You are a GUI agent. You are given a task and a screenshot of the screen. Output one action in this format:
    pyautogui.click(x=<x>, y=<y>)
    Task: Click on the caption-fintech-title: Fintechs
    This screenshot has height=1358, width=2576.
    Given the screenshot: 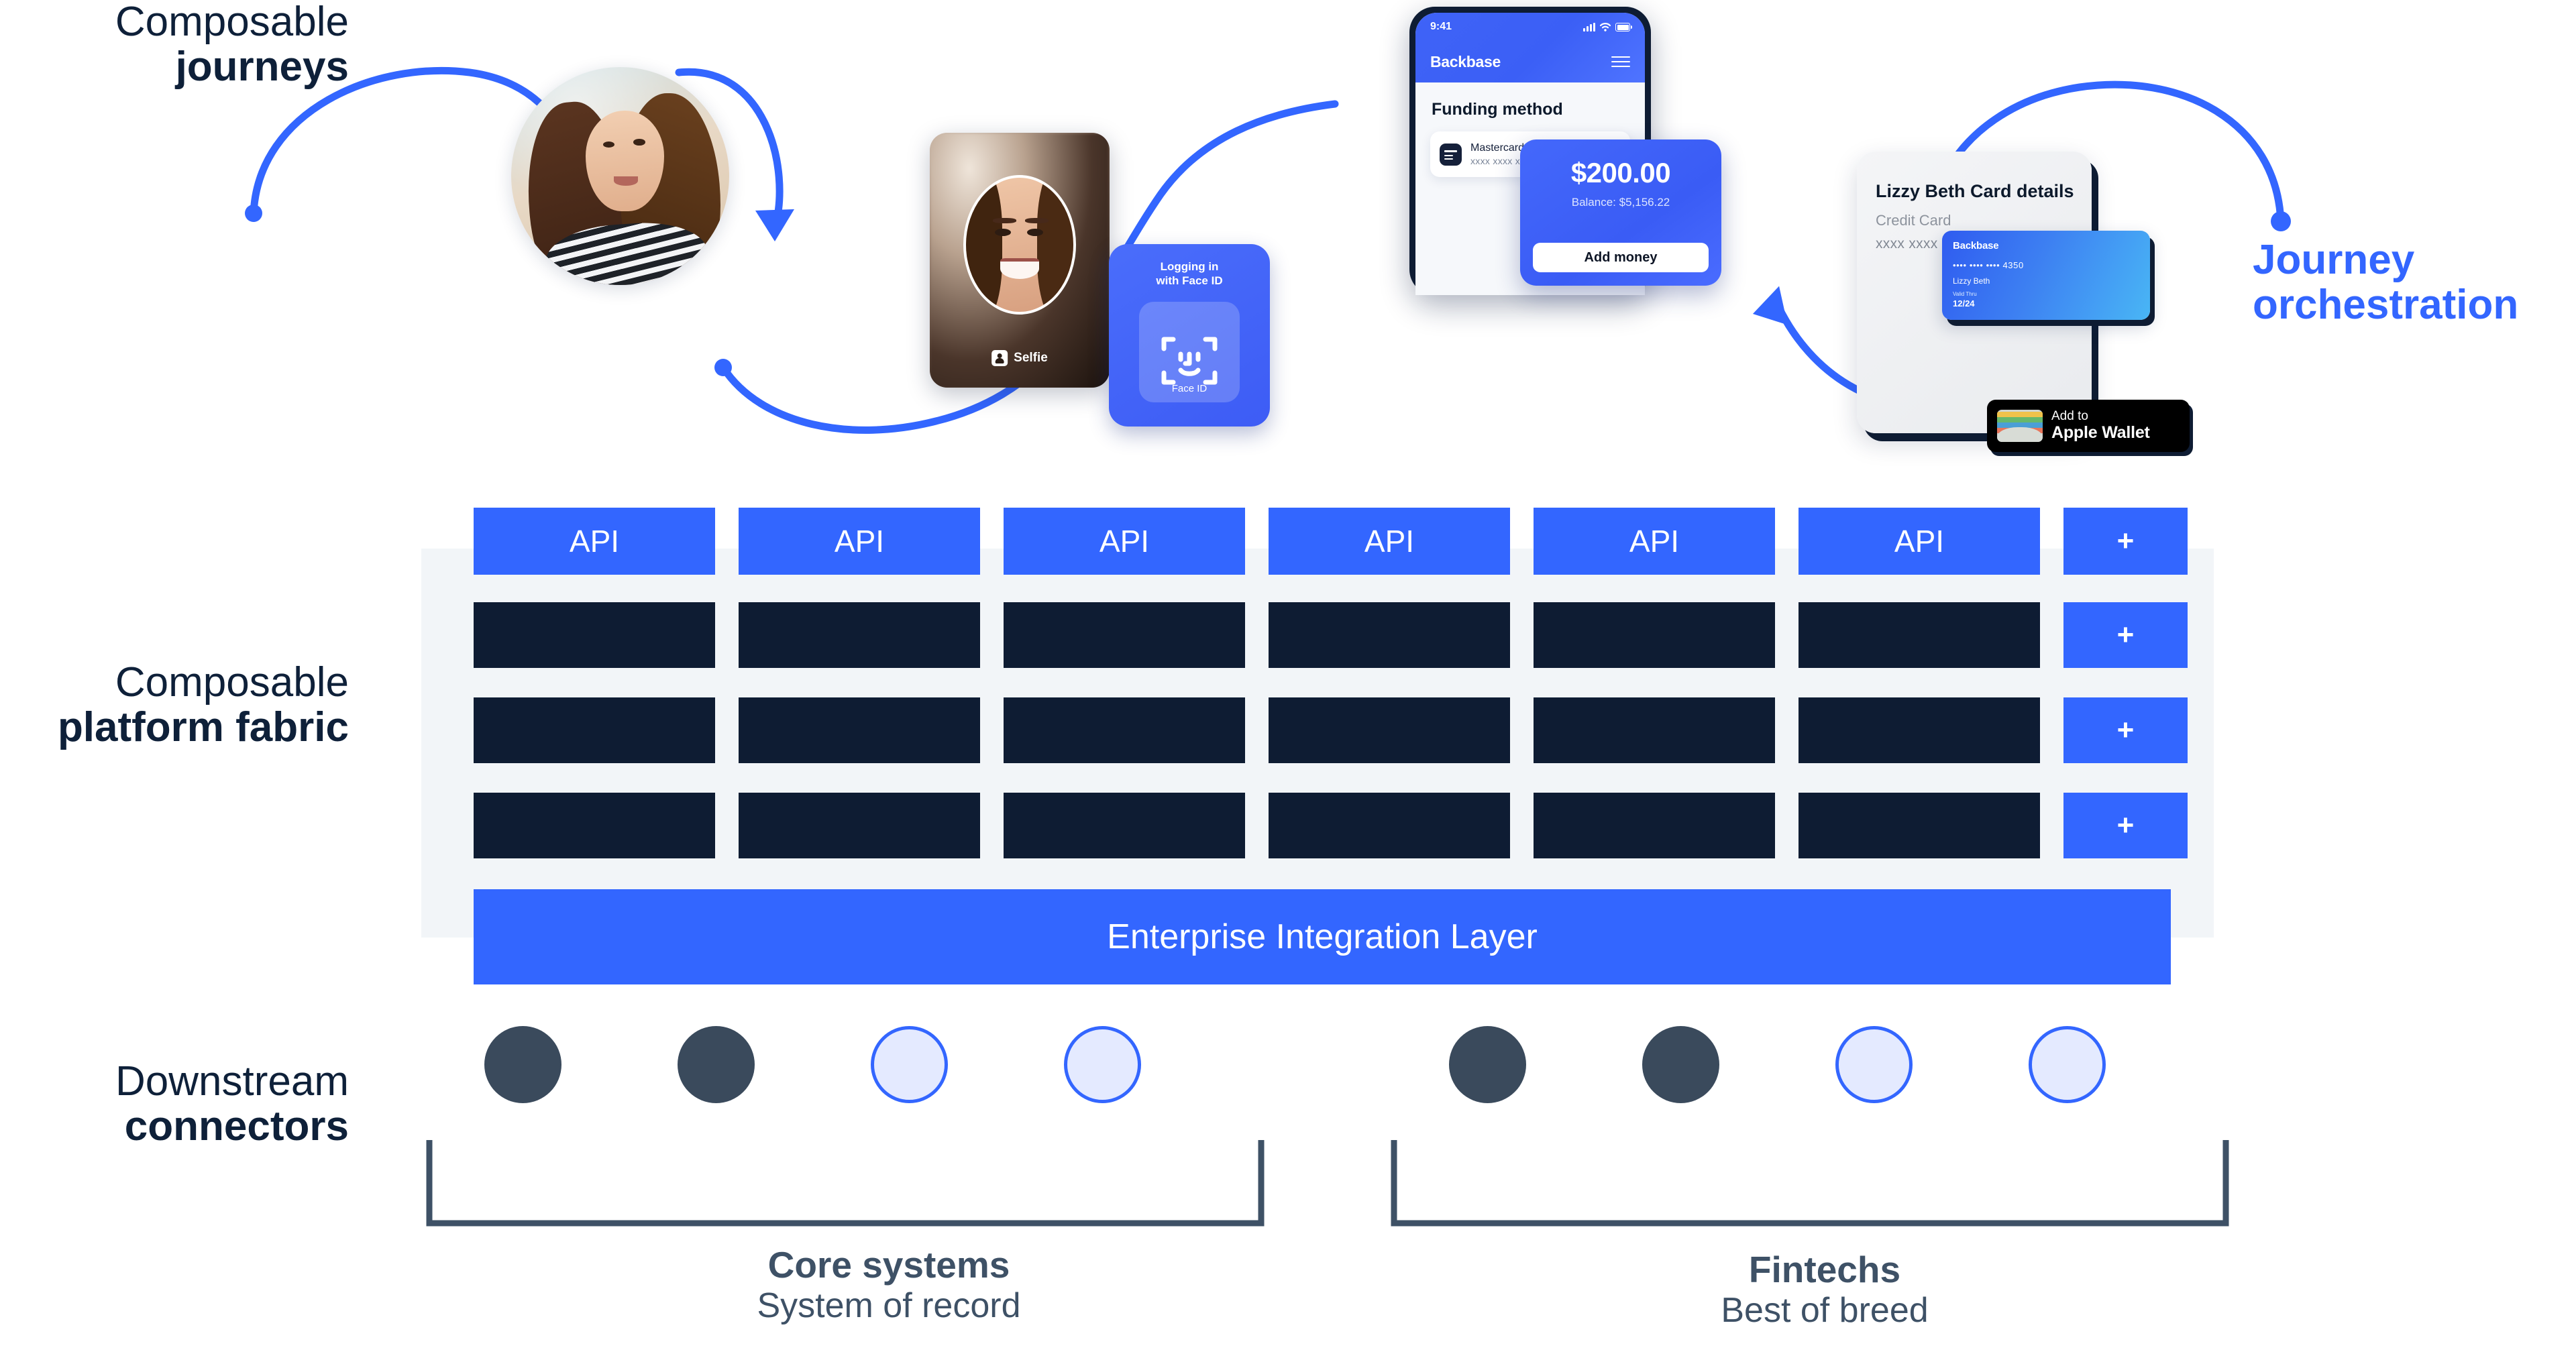 What is the action you would take?
    pyautogui.click(x=1824, y=1269)
    